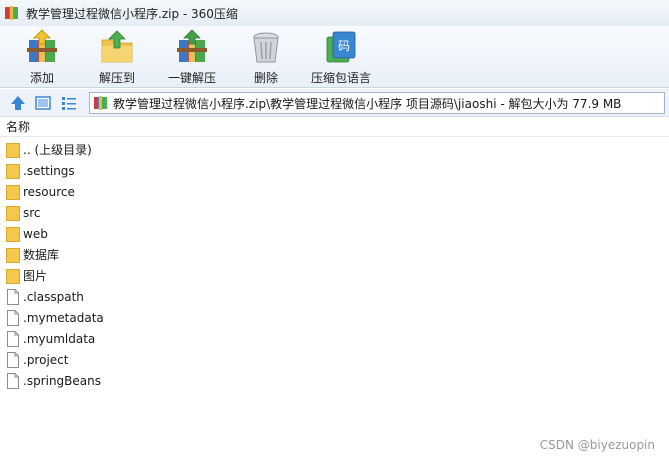 The height and width of the screenshot is (461, 669). What do you see at coordinates (191, 78) in the screenshot?
I see `one-click-extract-label: 一键解压` at bounding box center [191, 78].